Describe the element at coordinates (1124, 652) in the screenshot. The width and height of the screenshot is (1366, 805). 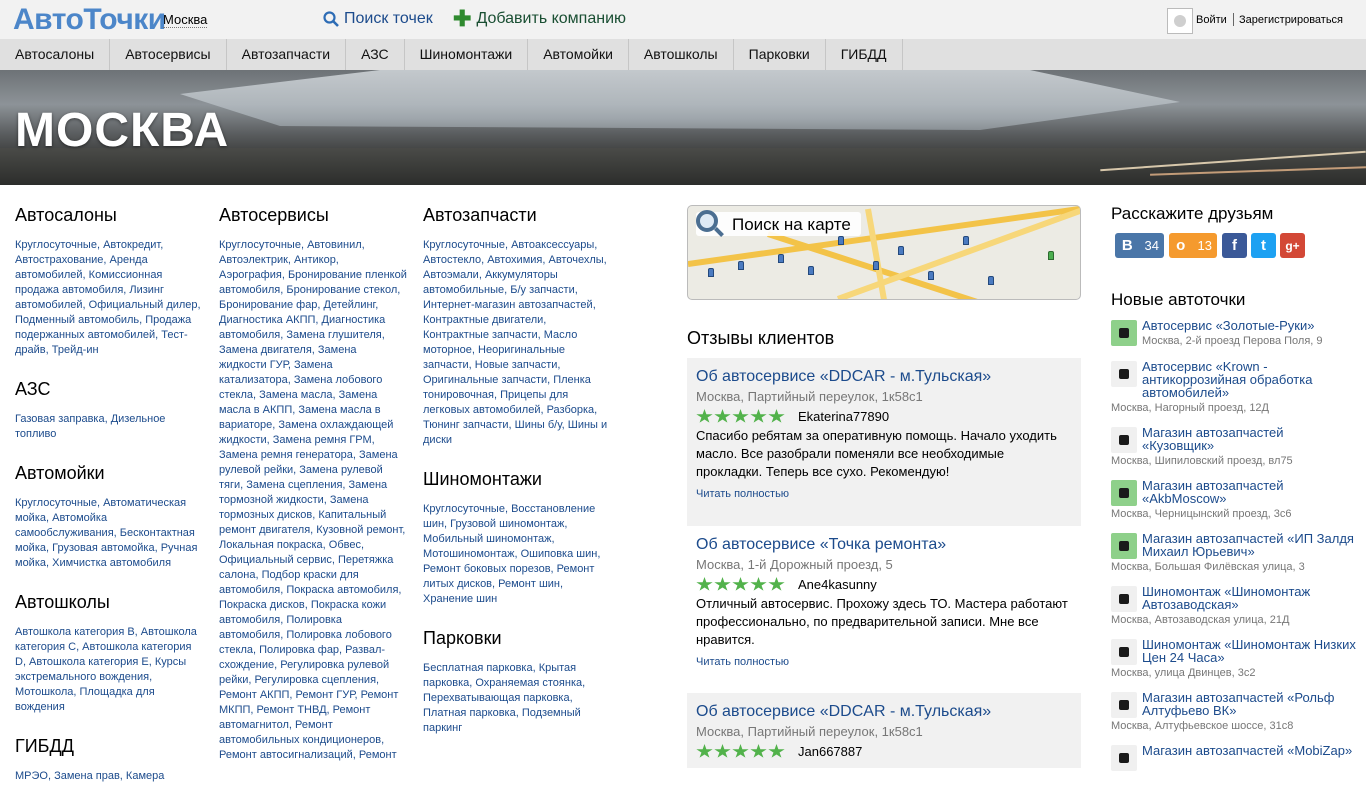
I see `tire-icon` at that location.